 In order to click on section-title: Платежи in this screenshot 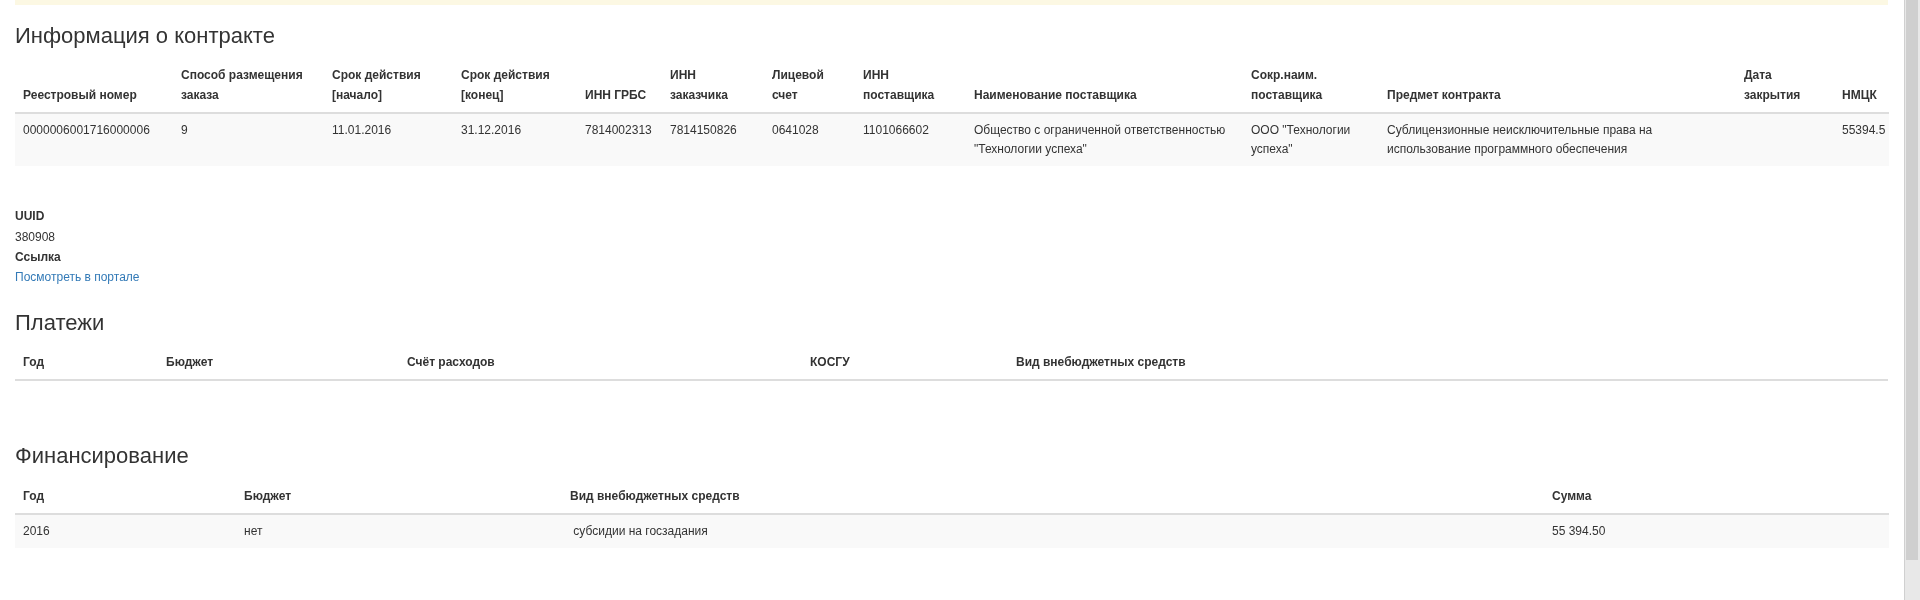, I will do `click(60, 323)`.